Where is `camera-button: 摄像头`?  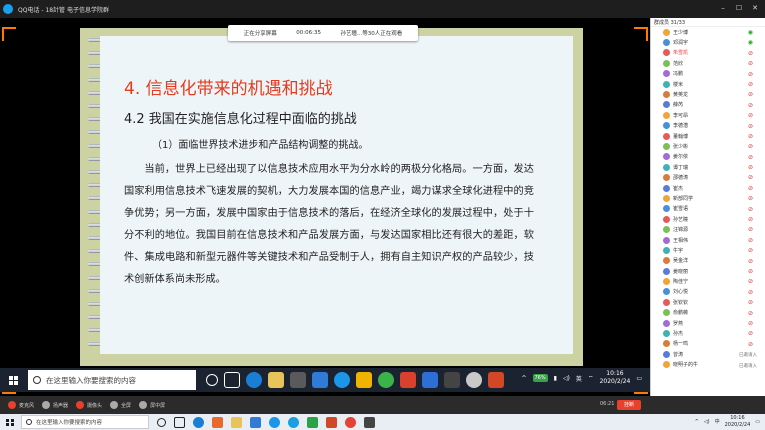 camera-button: 摄像头 is located at coordinates (89, 405).